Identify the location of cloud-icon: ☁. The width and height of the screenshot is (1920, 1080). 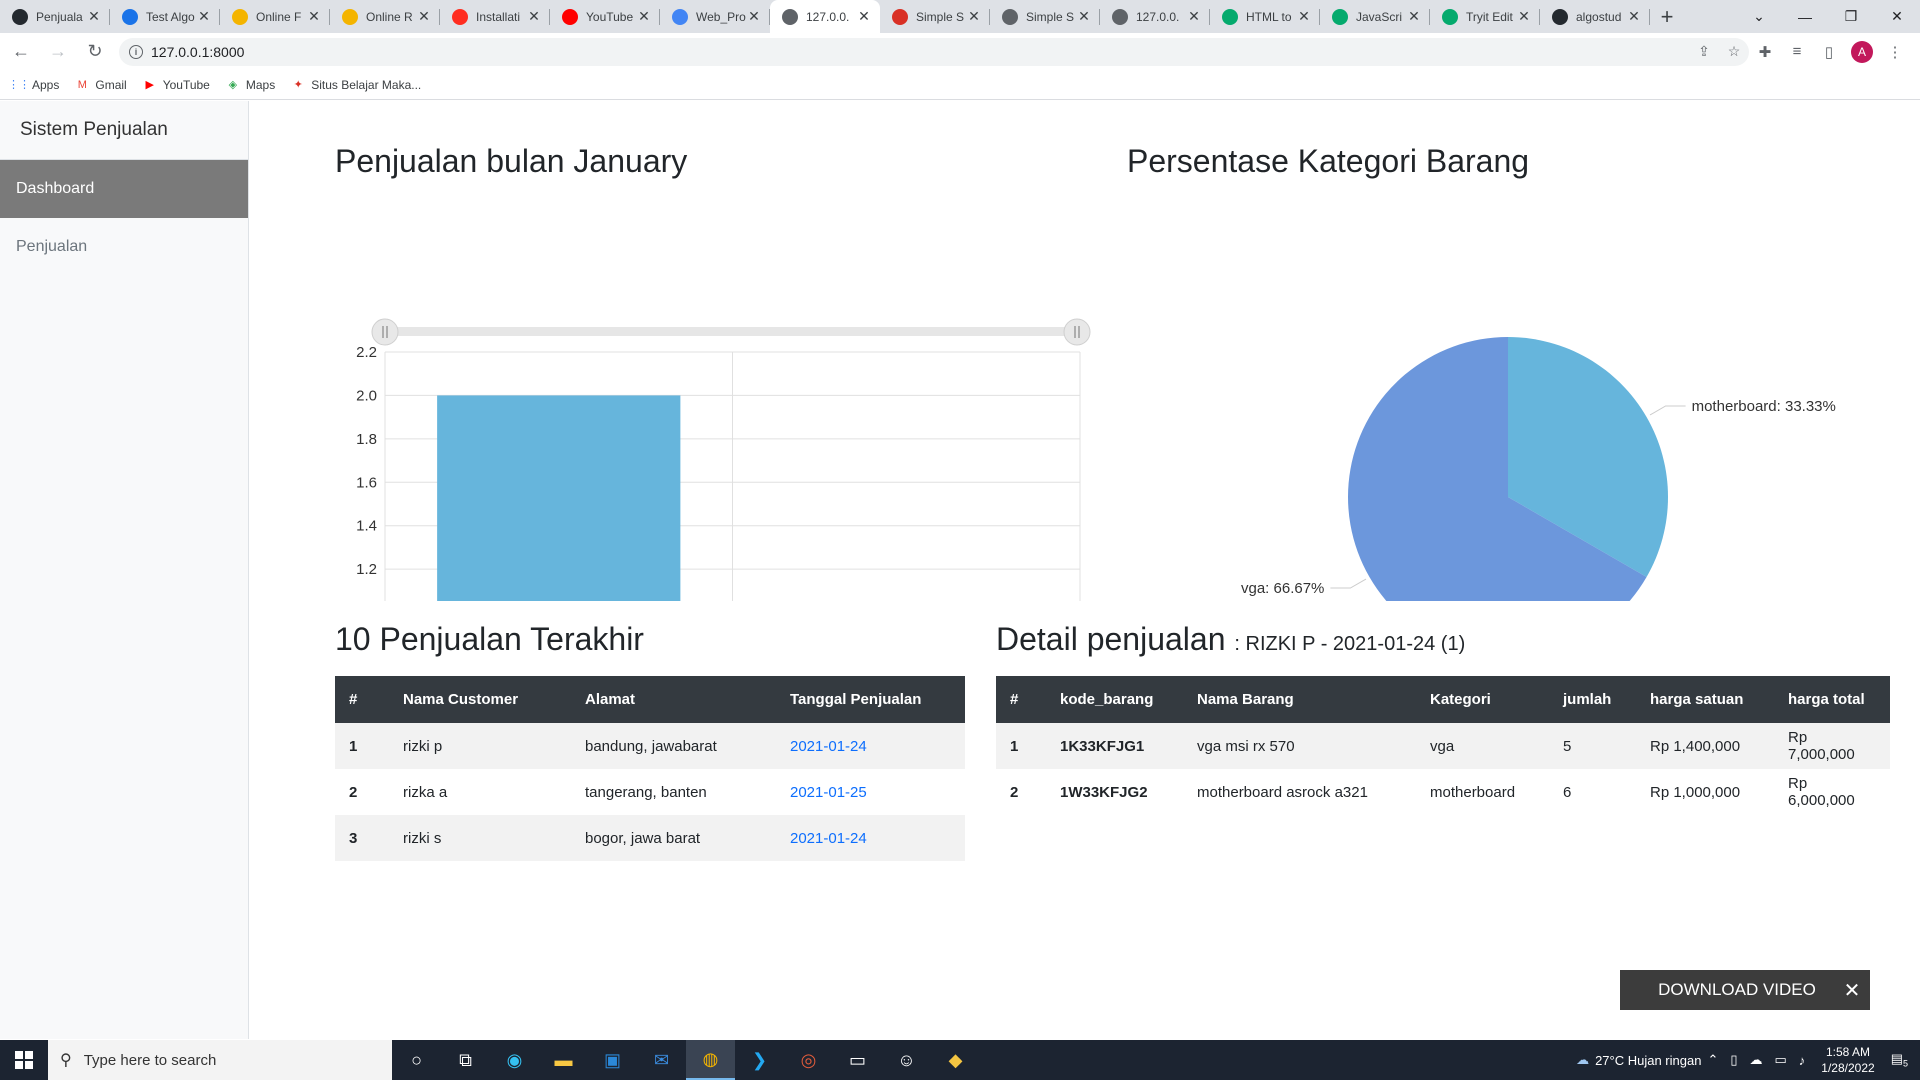
(1756, 1060).